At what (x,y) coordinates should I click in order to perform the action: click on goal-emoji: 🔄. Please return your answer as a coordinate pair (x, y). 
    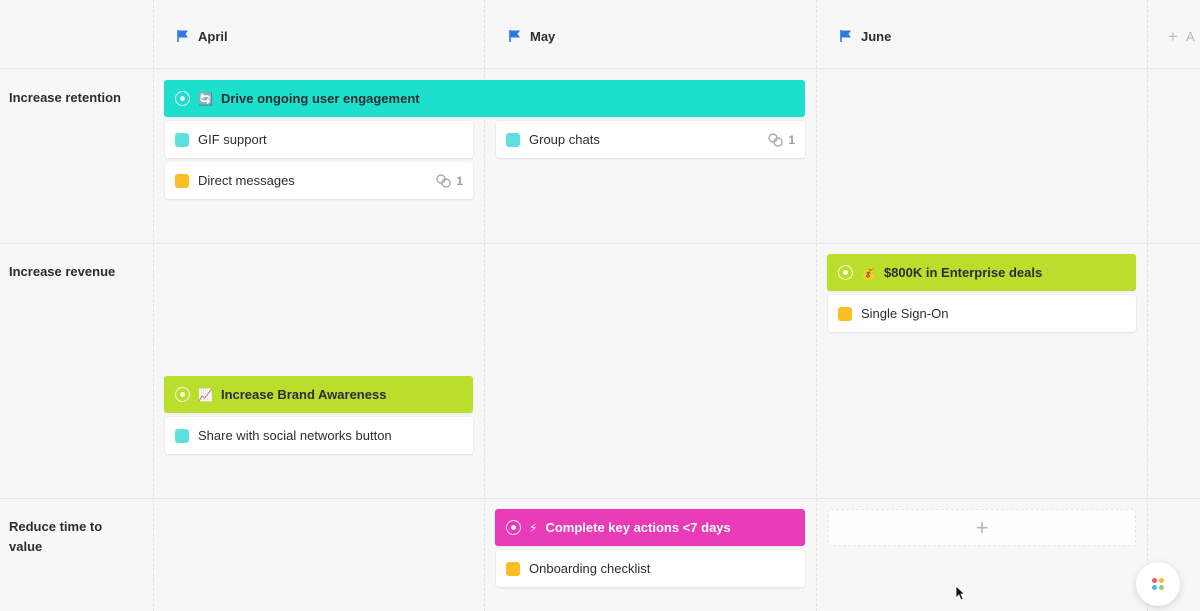
    Looking at the image, I should click on (205, 98).